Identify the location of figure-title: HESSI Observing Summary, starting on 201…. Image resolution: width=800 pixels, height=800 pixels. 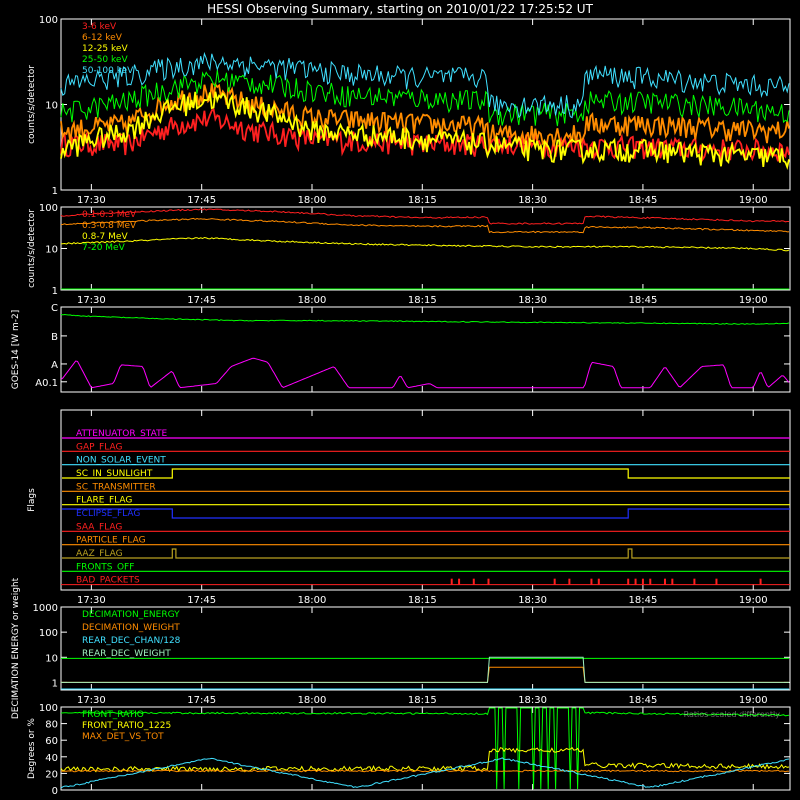
(400, 9).